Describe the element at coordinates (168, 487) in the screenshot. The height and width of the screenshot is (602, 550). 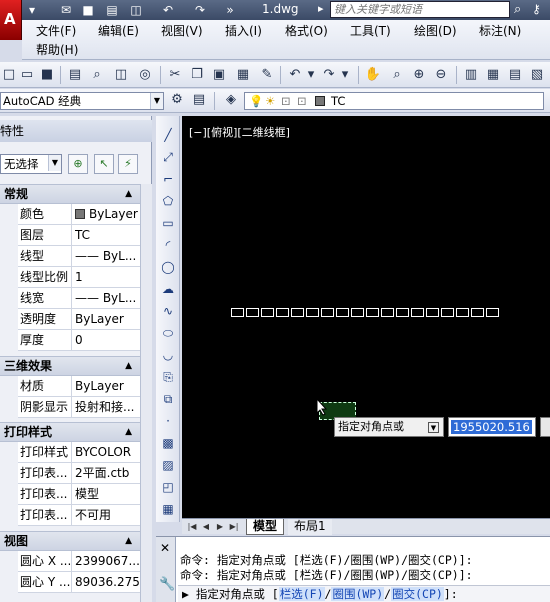
I see `region-icon: ◰` at that location.